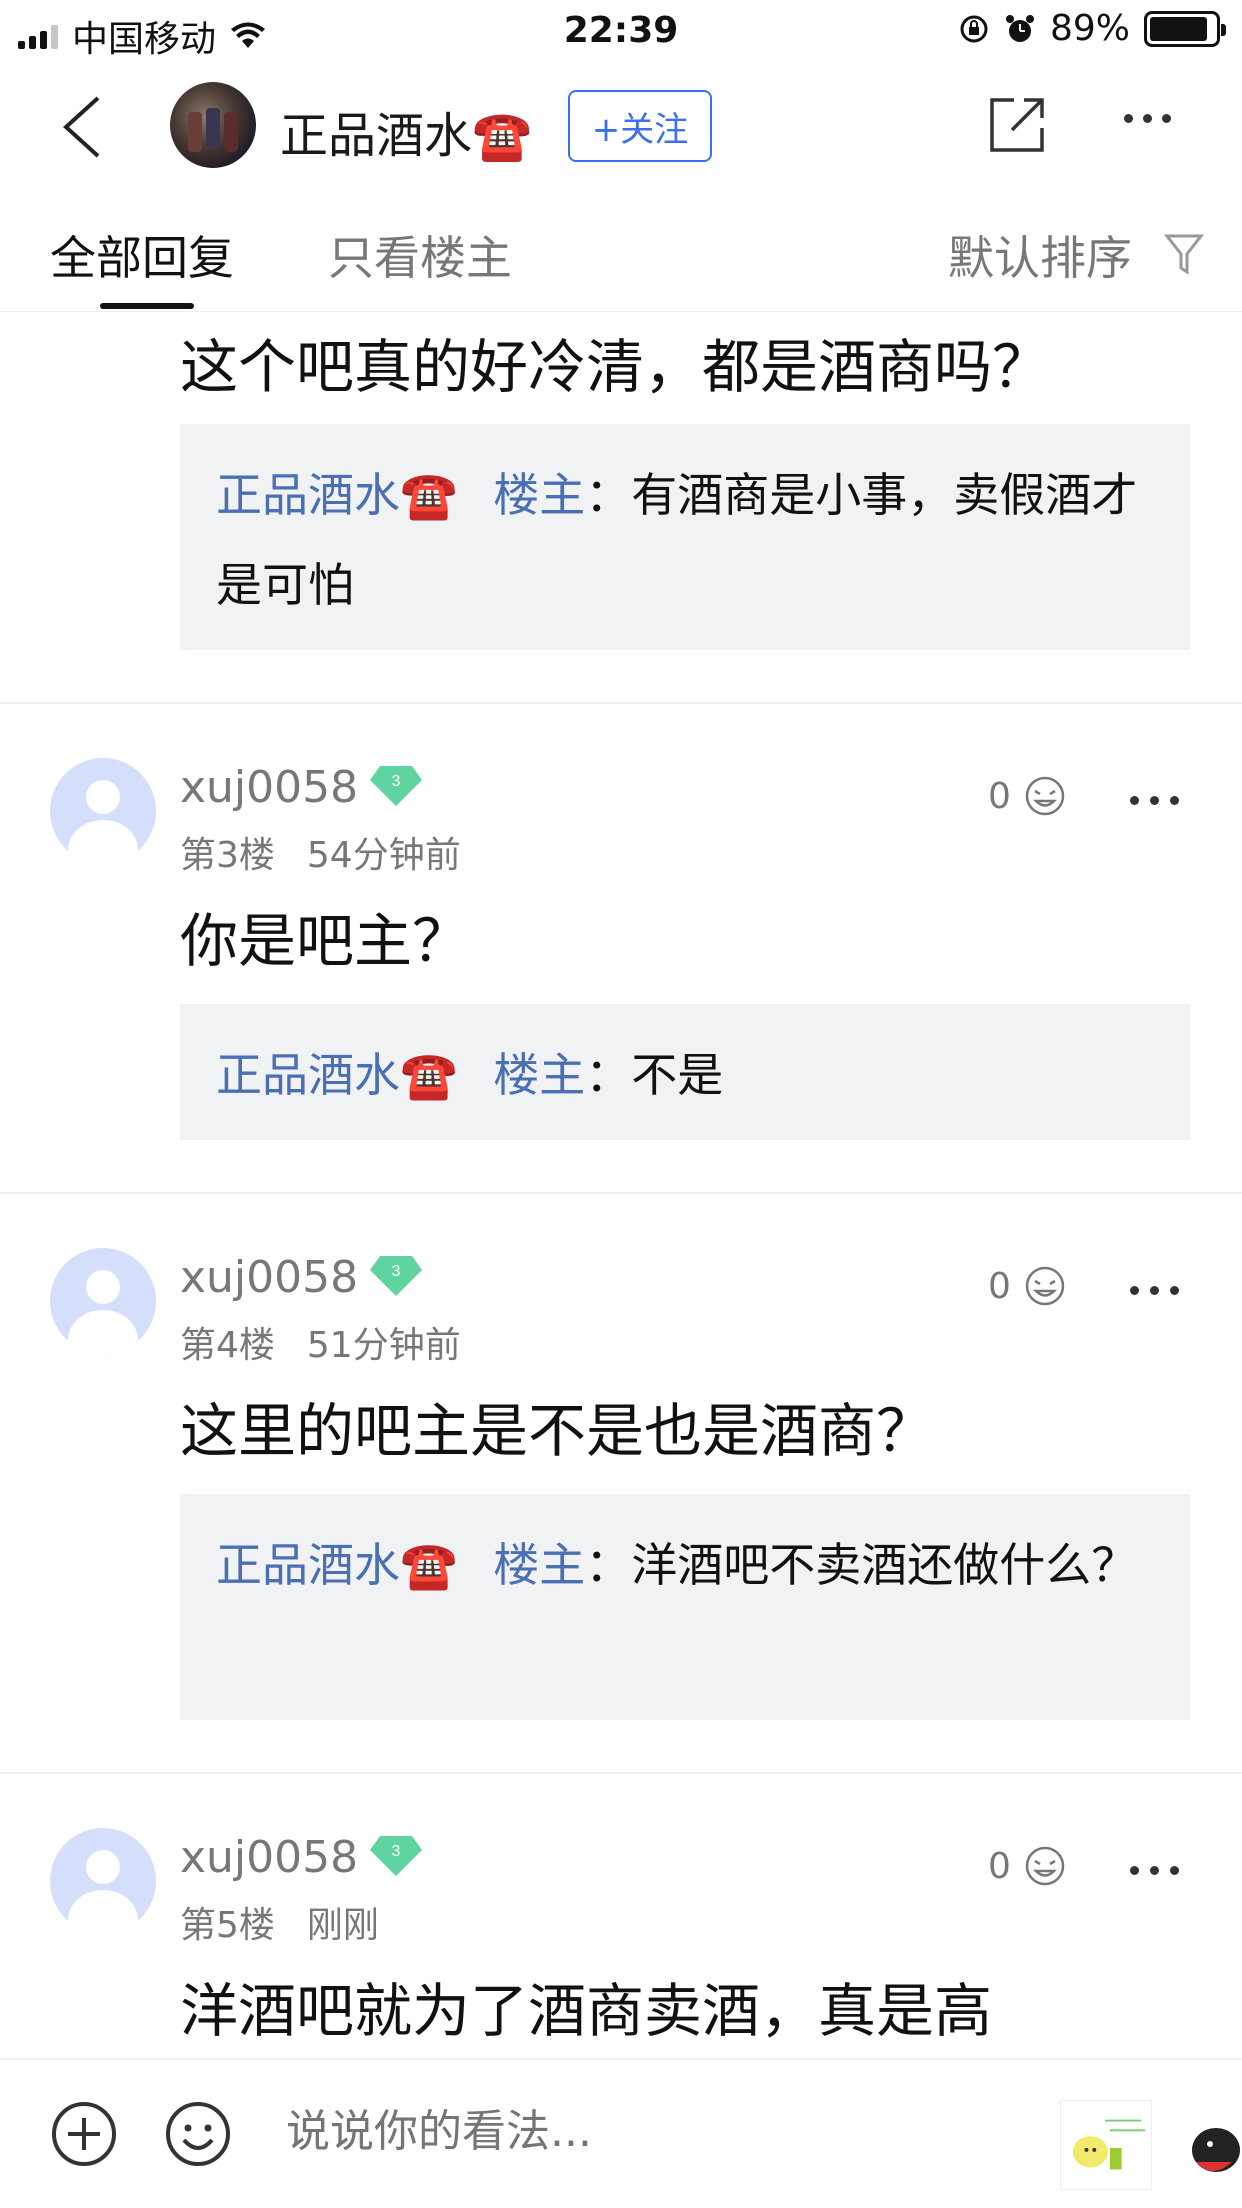 This screenshot has height=2208, width=1242. I want to click on sort-dropdown: 默认排序, so click(1040, 255).